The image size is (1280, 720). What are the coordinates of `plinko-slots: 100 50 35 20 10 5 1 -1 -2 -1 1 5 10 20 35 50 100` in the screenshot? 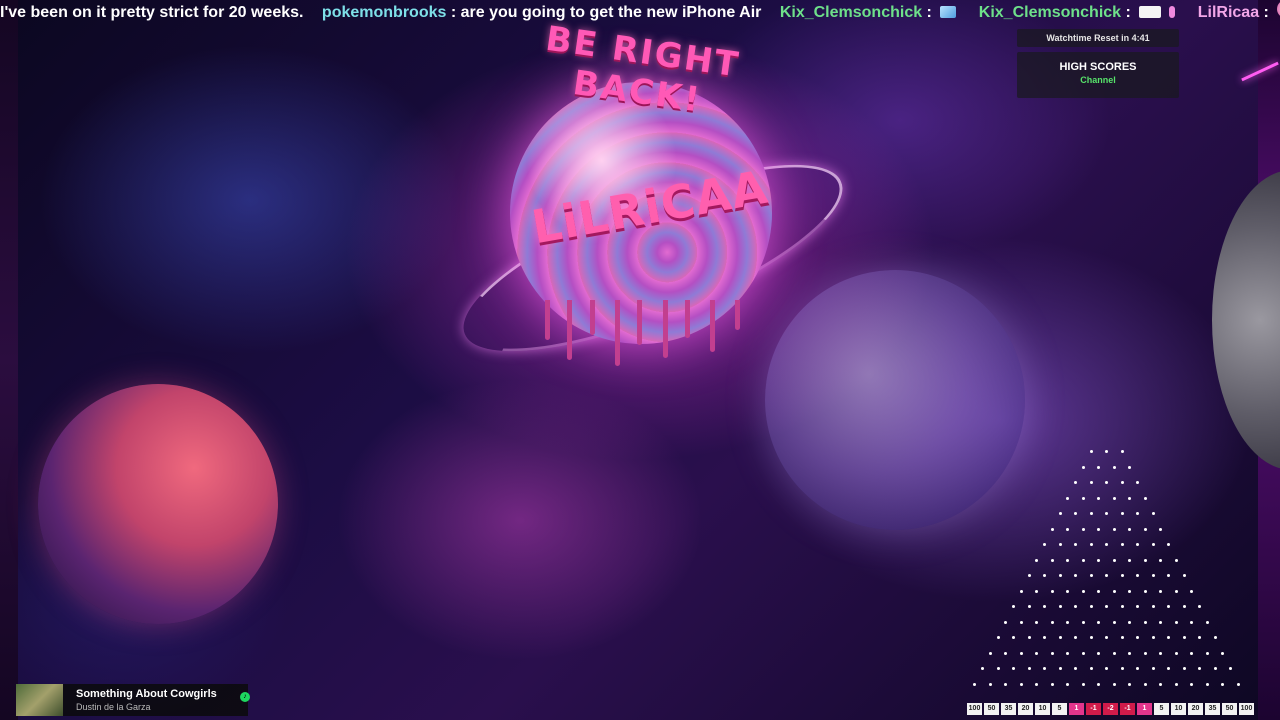 It's located at (1110, 709).